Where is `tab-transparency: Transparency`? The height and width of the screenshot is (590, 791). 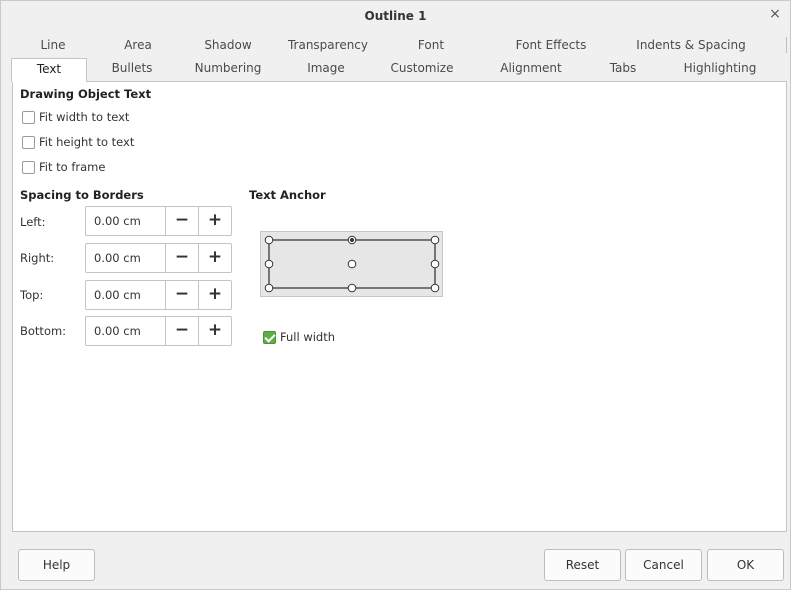 tab-transparency: Transparency is located at coordinates (328, 46).